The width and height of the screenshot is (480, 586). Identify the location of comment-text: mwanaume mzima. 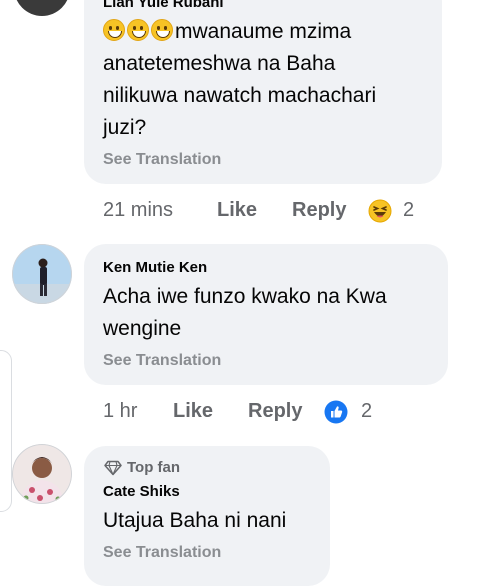
(227, 31).